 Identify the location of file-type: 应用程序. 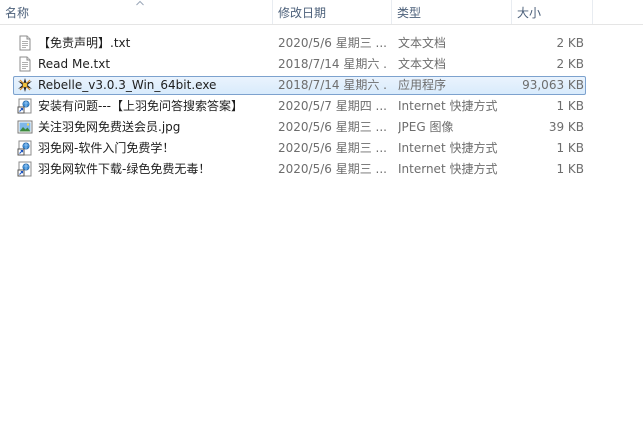
(422, 85).